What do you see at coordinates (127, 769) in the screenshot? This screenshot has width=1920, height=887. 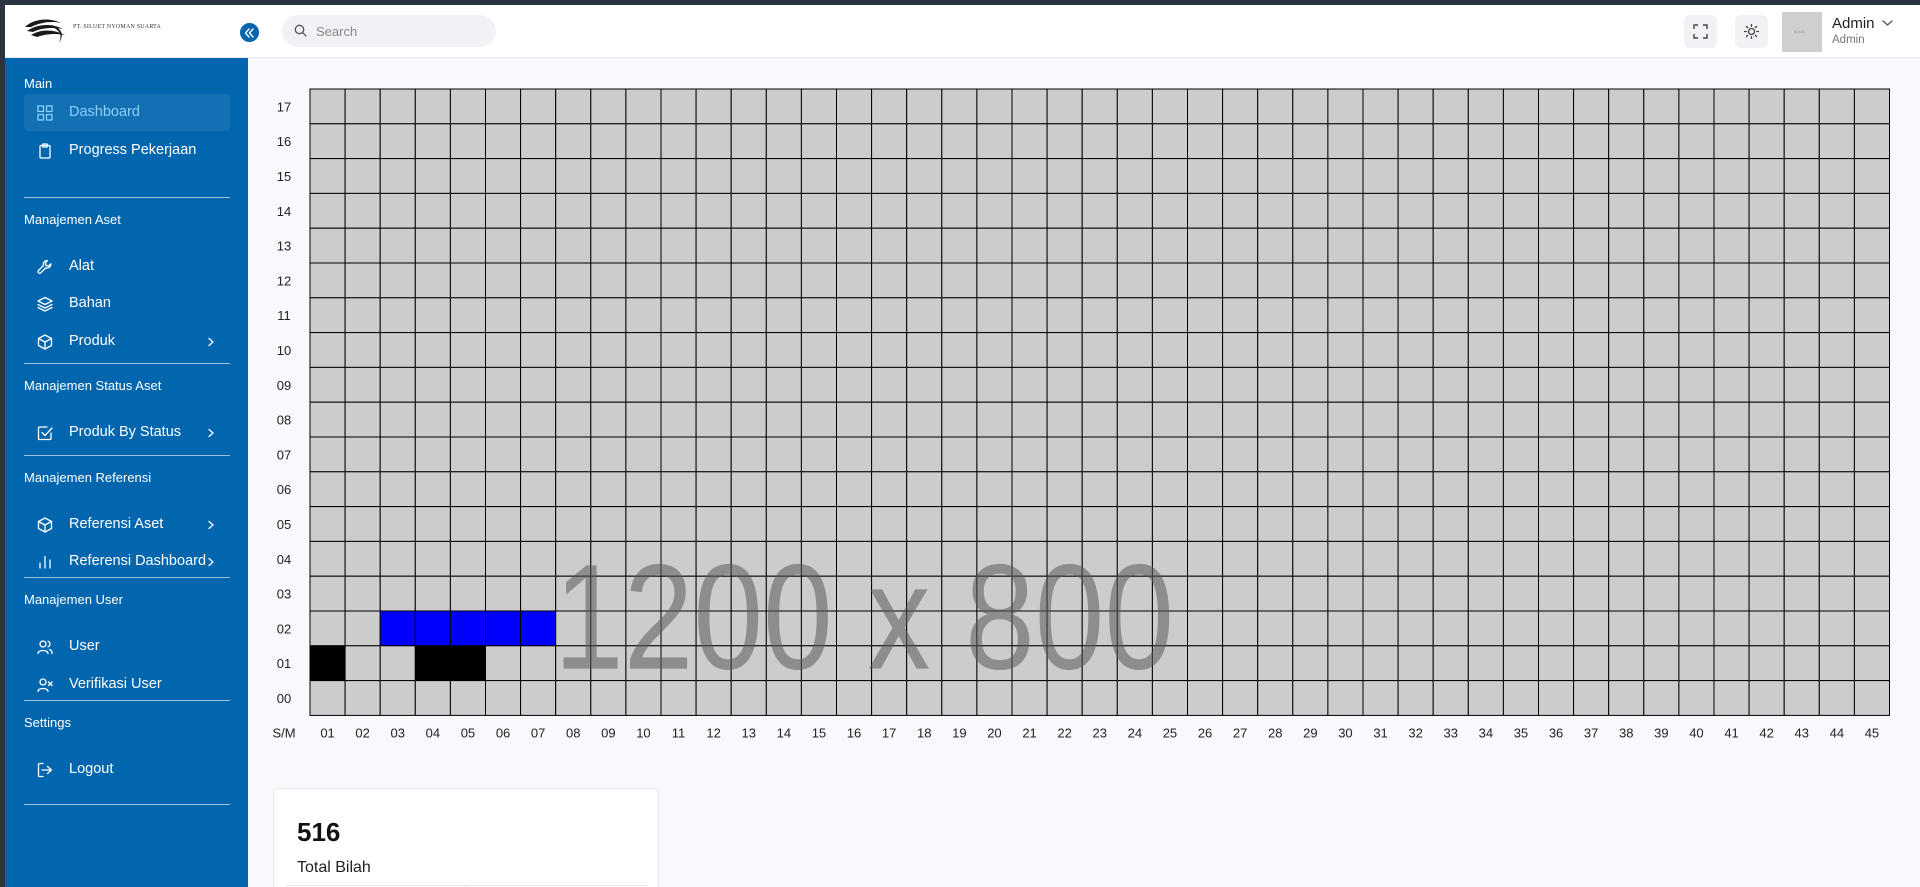 I see `sidebar-item-logout: Logout` at bounding box center [127, 769].